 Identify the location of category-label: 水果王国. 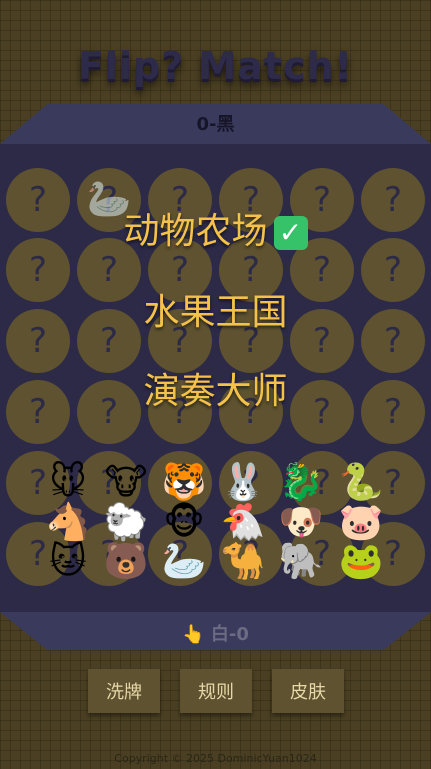
(215, 312).